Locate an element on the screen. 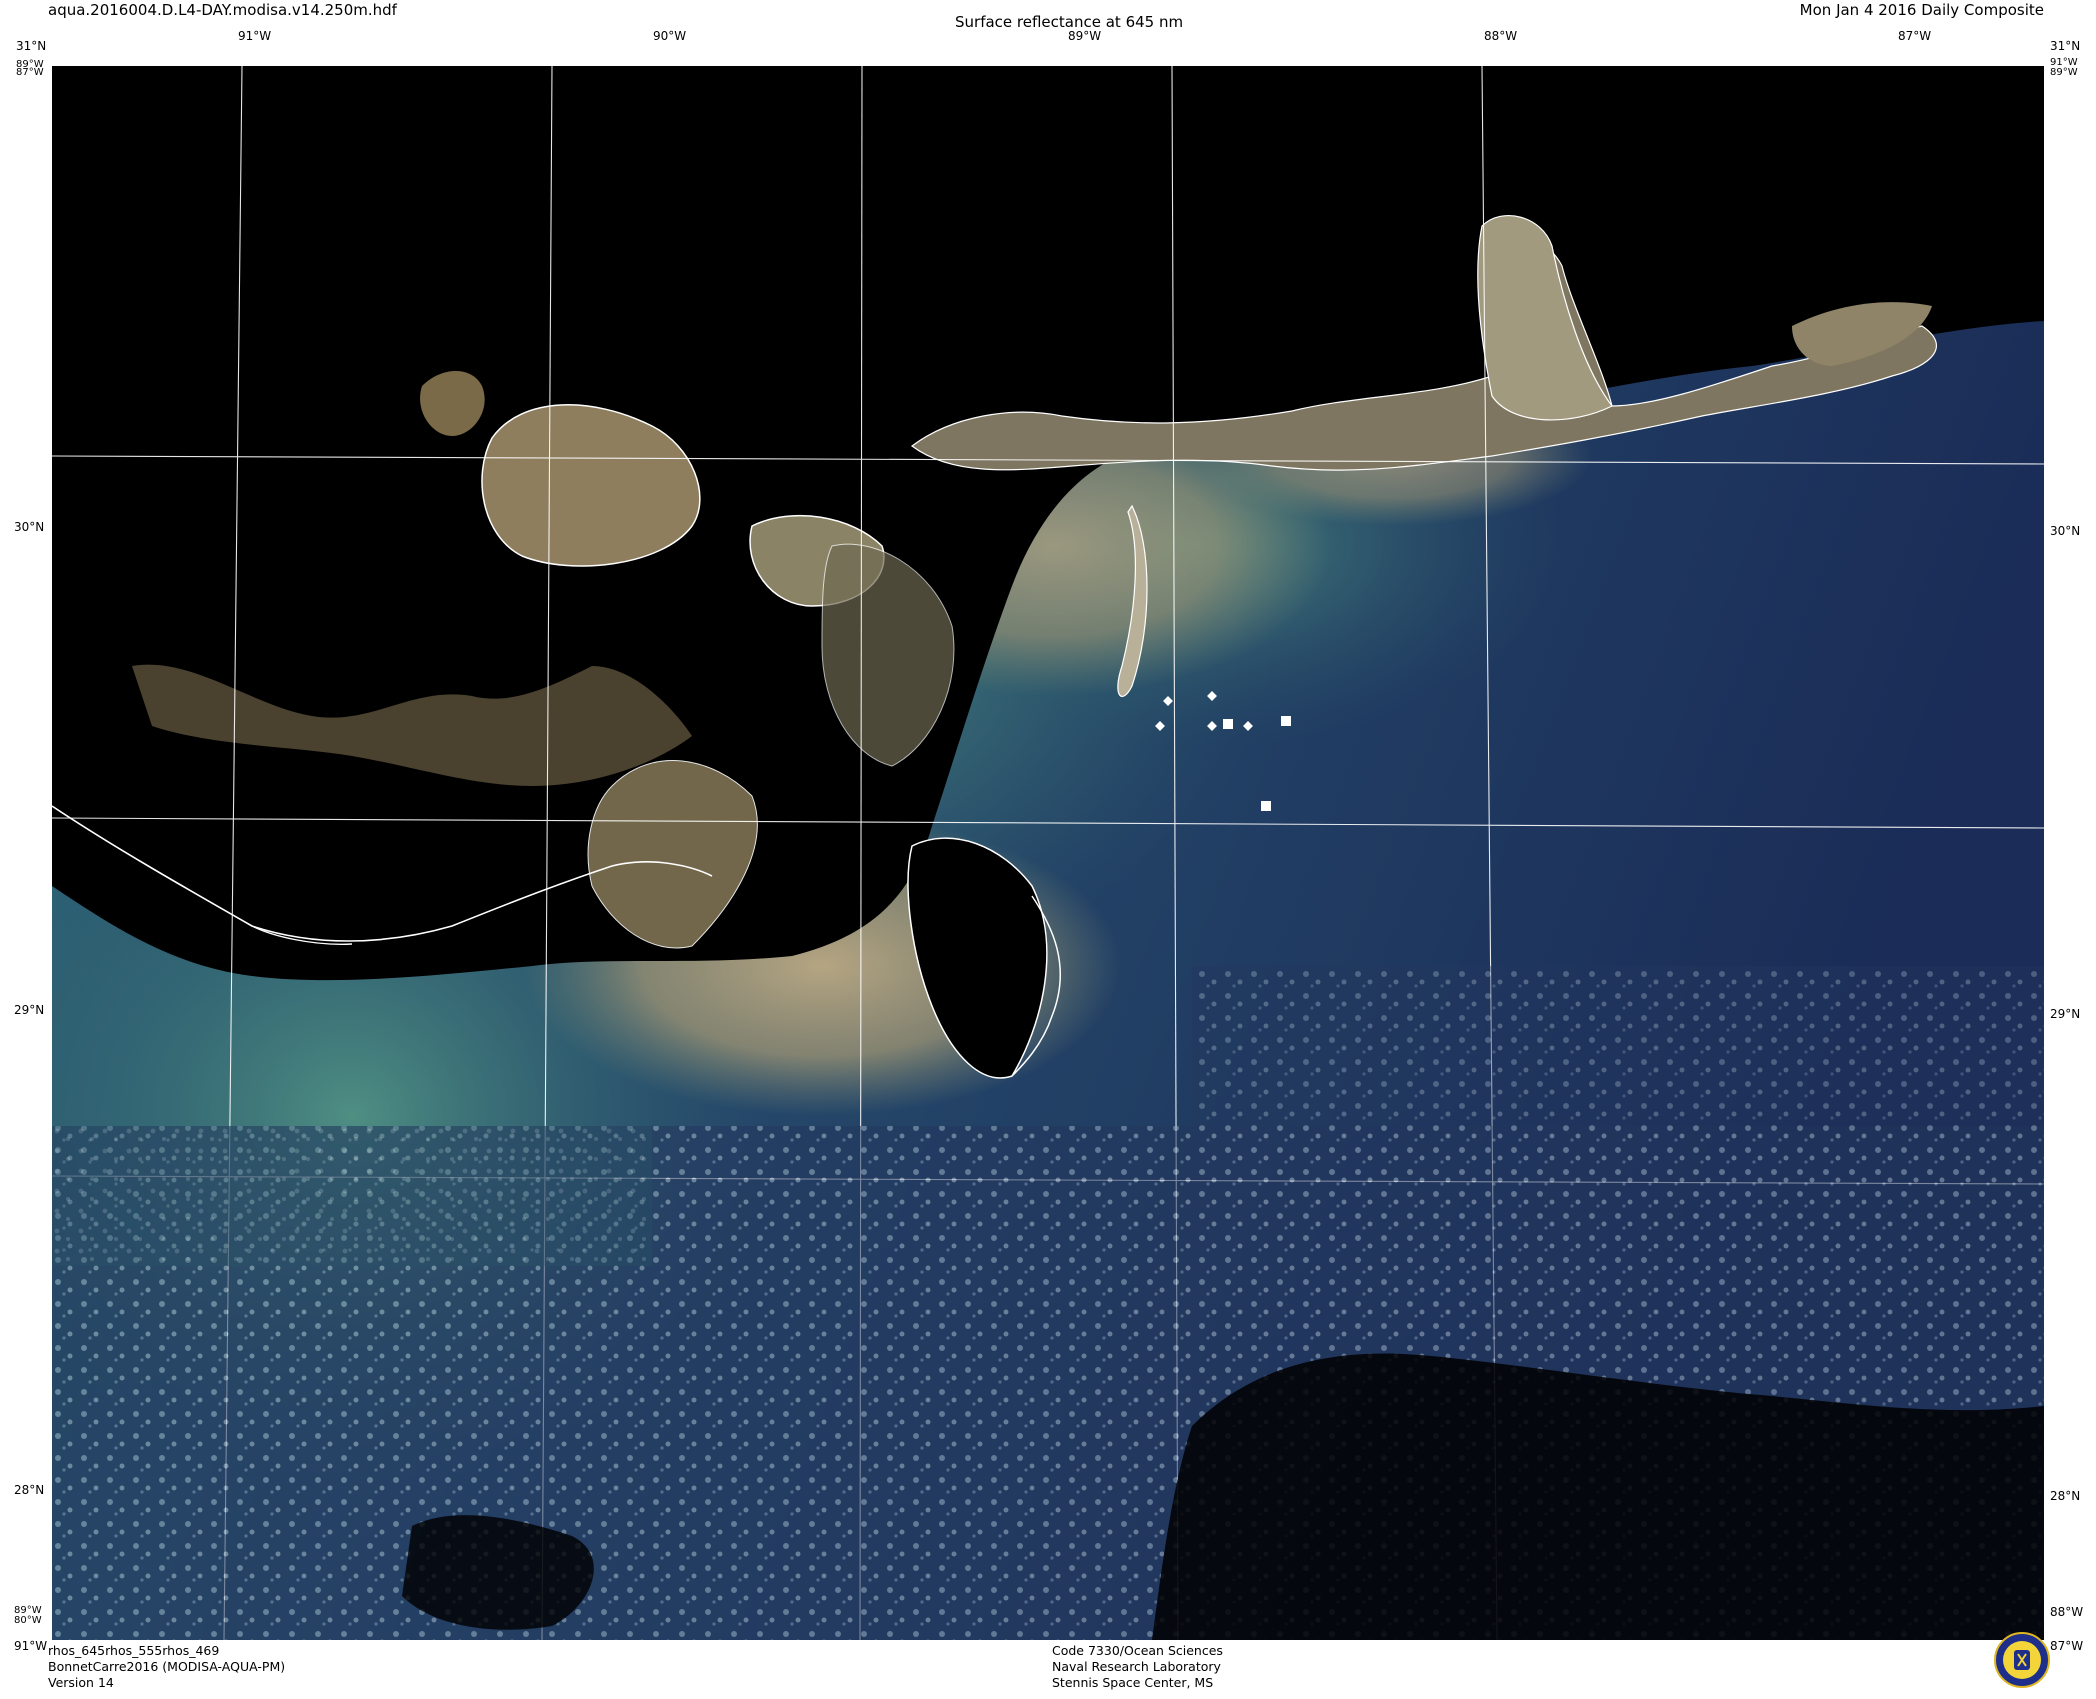 The image size is (2096, 1699). lat-label-left-28n: 28°N is located at coordinates (29, 1490).